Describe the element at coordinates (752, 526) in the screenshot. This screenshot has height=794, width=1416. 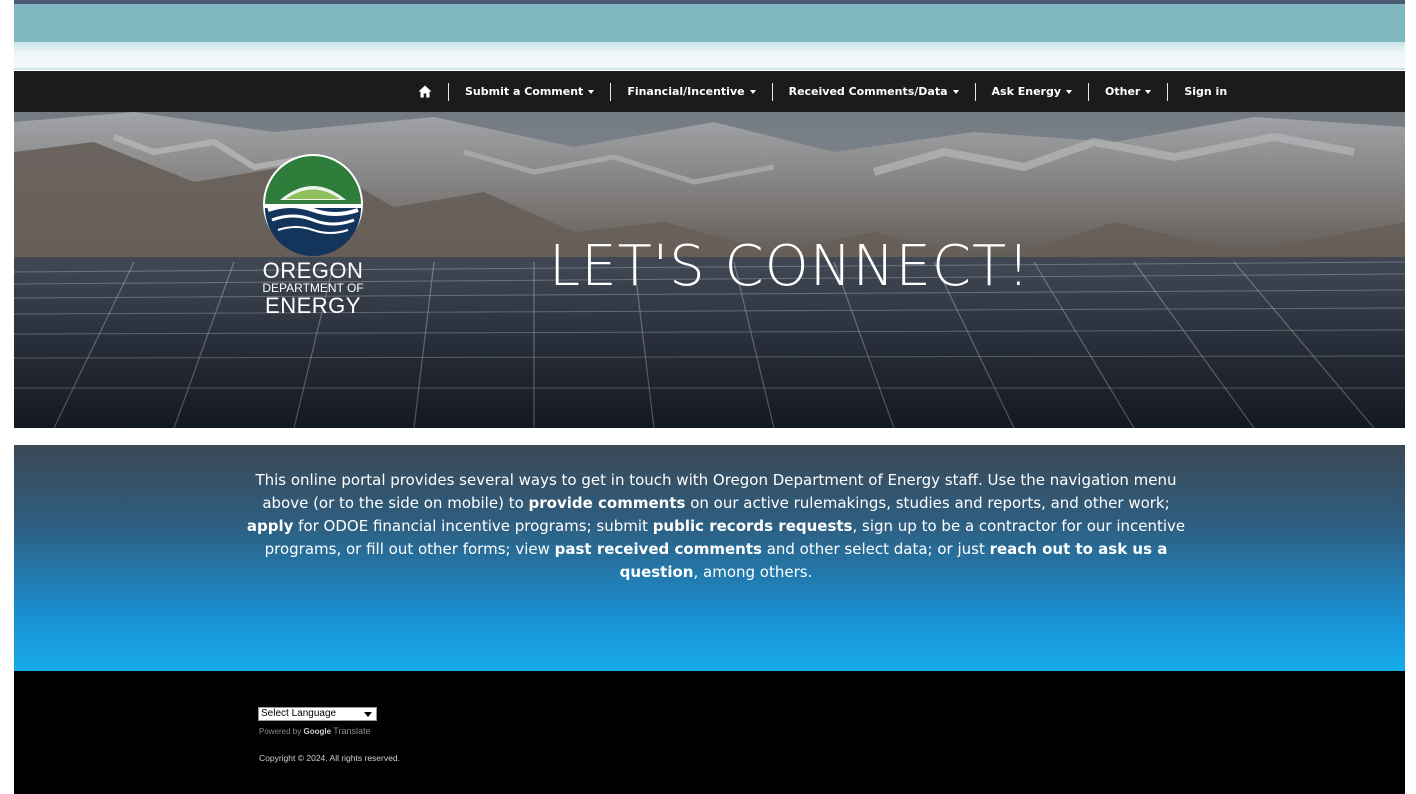
I see `intro-highlight: public records requests` at that location.